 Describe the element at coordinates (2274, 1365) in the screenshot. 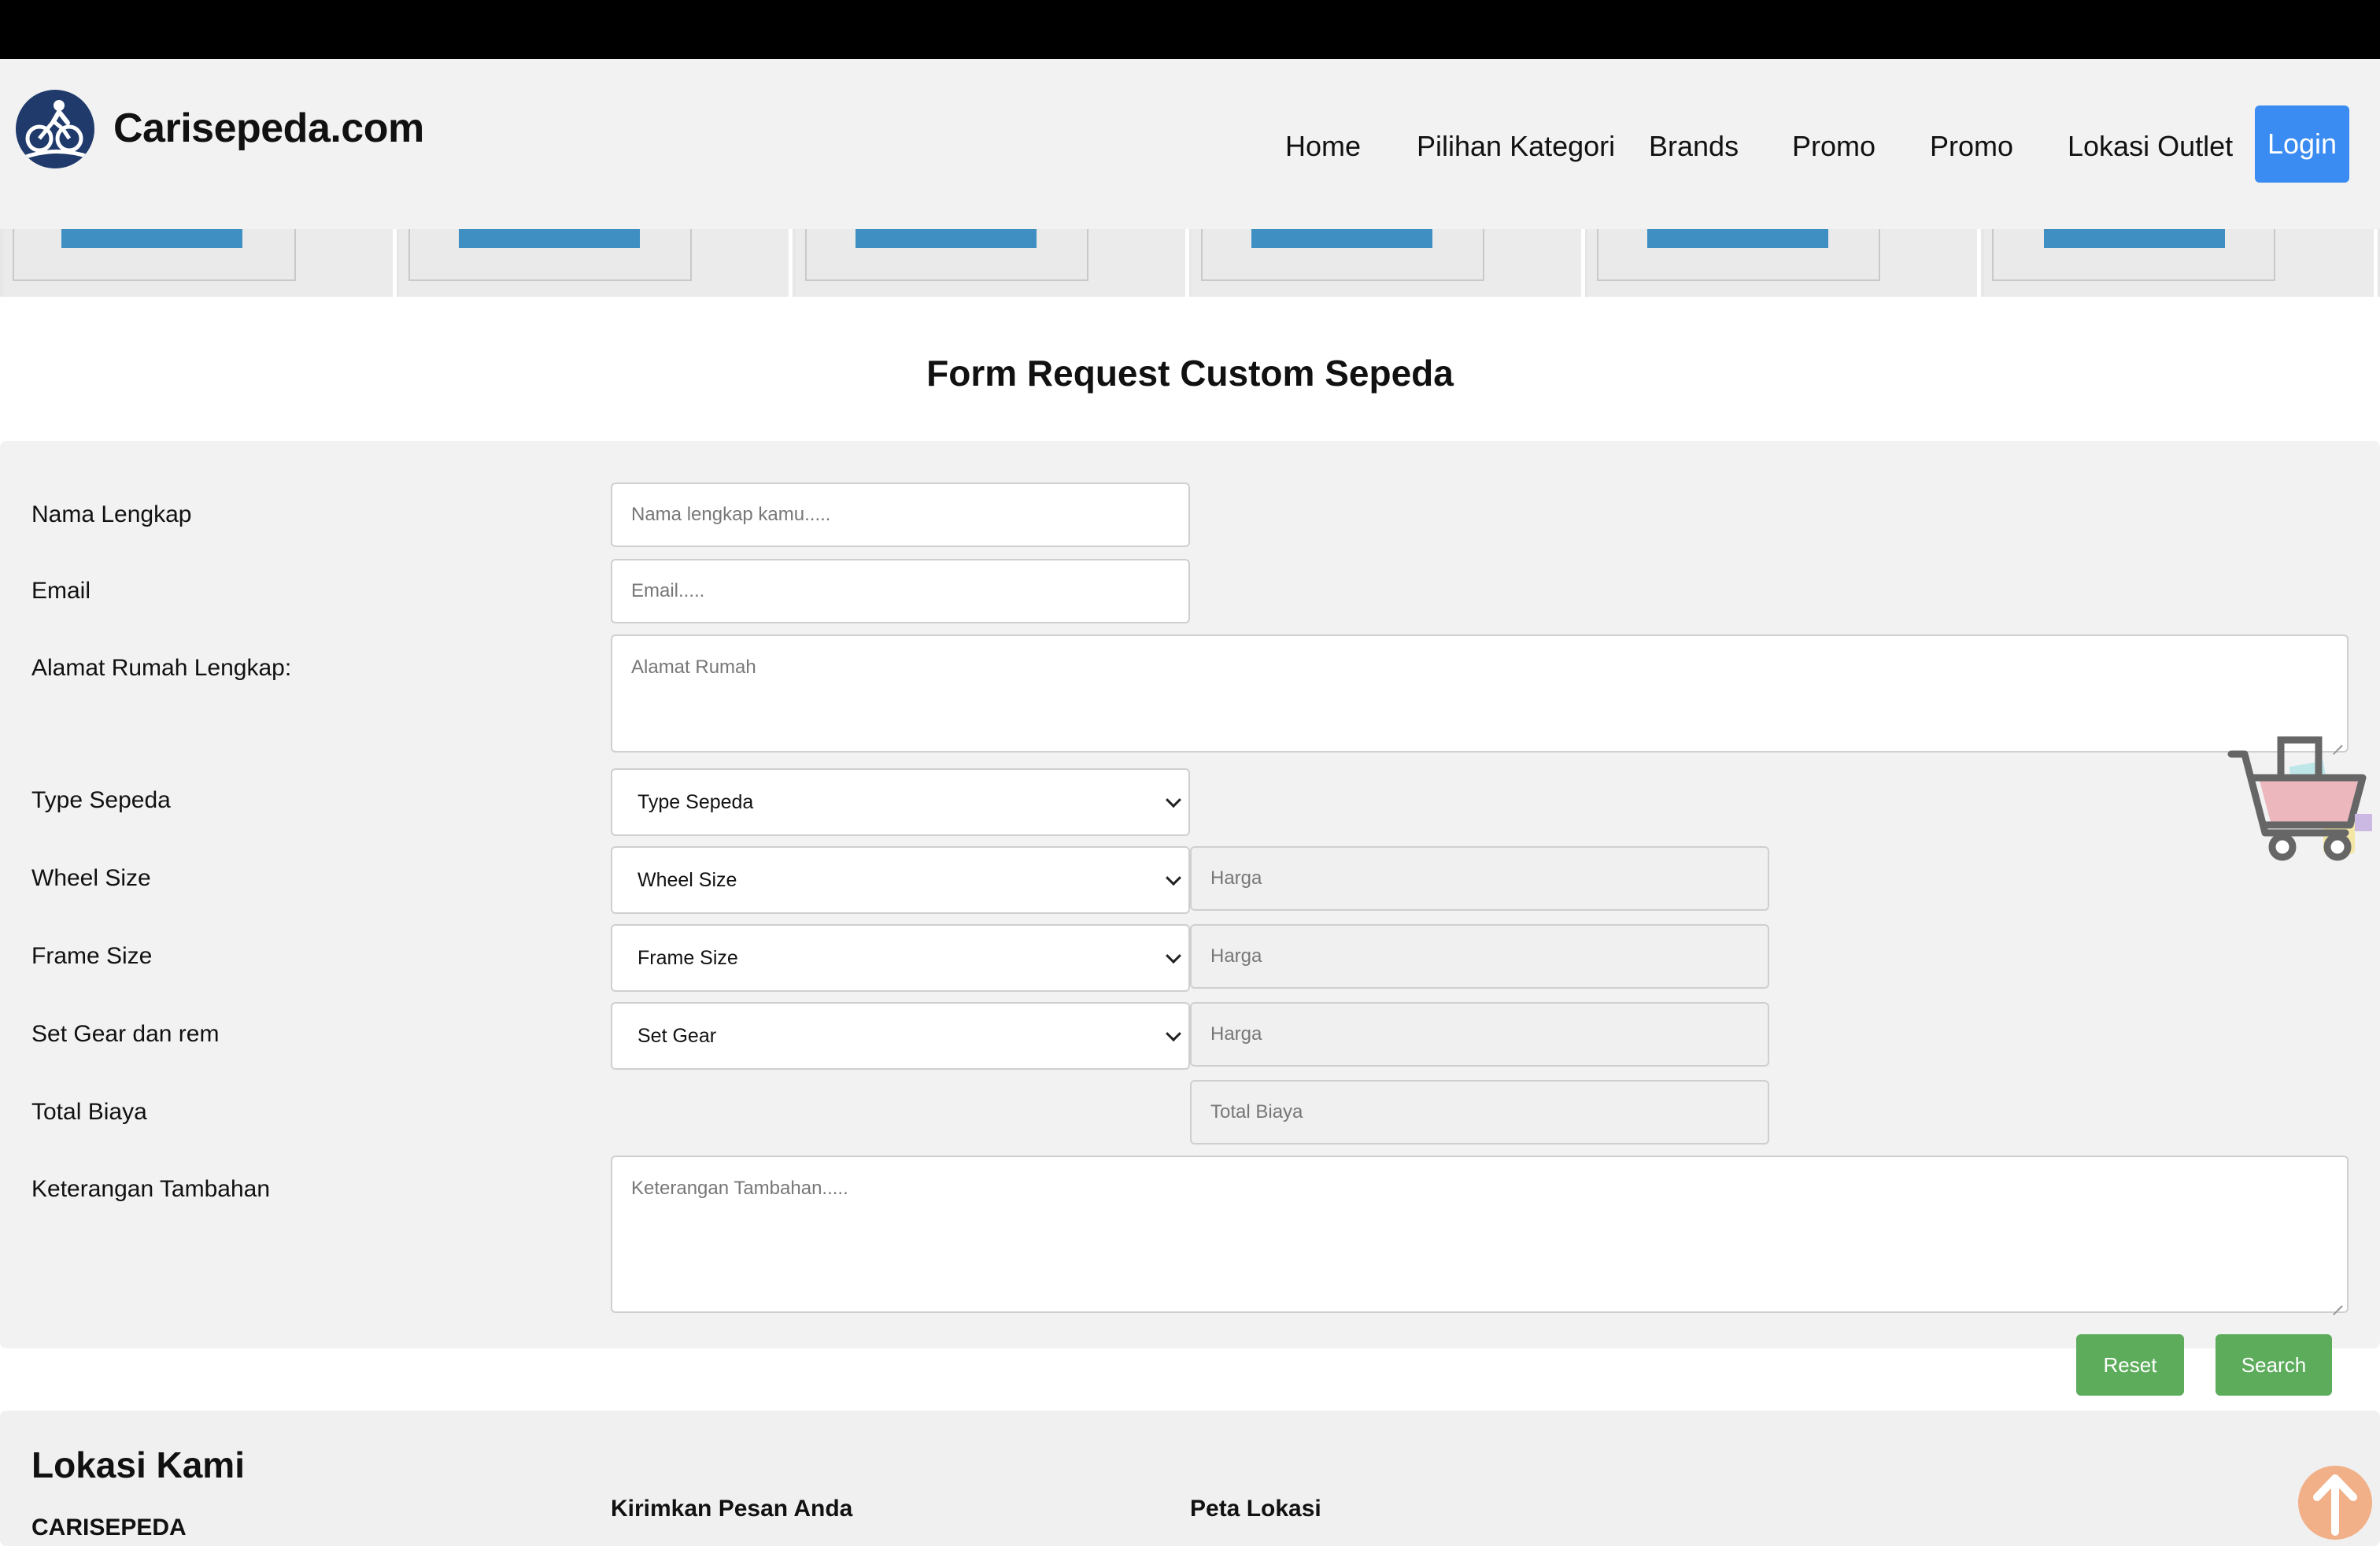

I see `search-button: Search` at that location.